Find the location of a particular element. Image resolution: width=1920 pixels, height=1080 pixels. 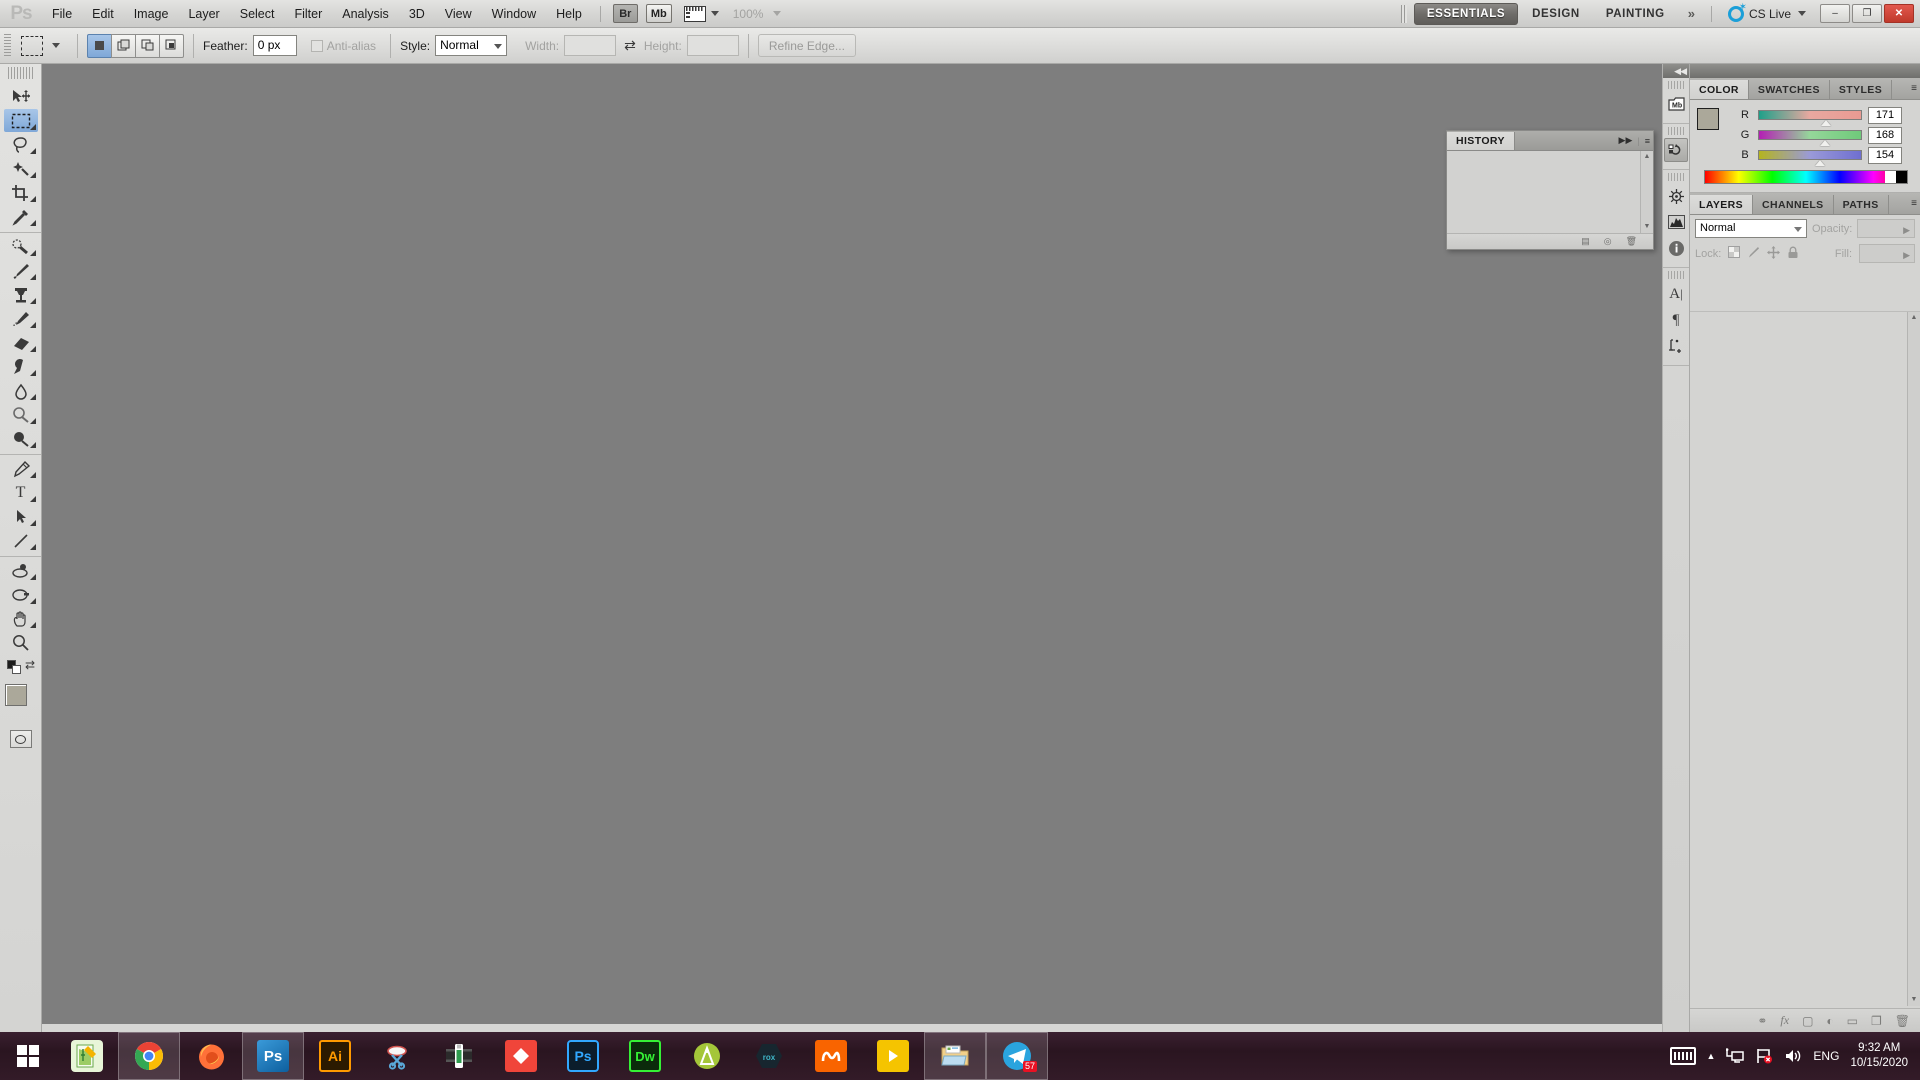

expand-panels-icon: ◀◀ is located at coordinates (1676, 71).